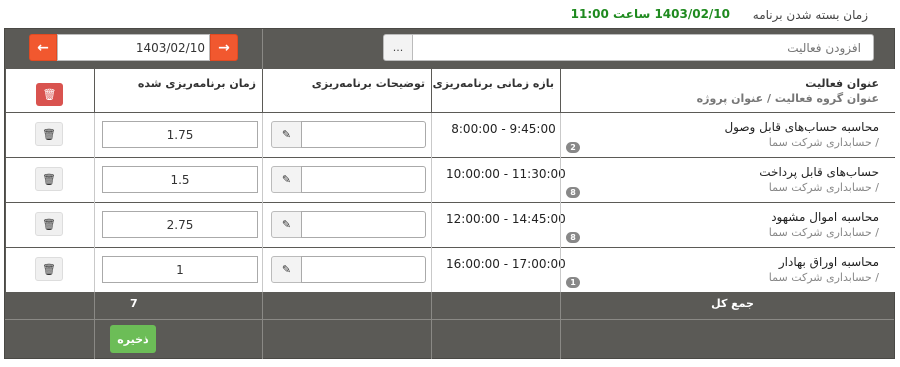  I want to click on prev-day-button: ←, so click(43, 47).